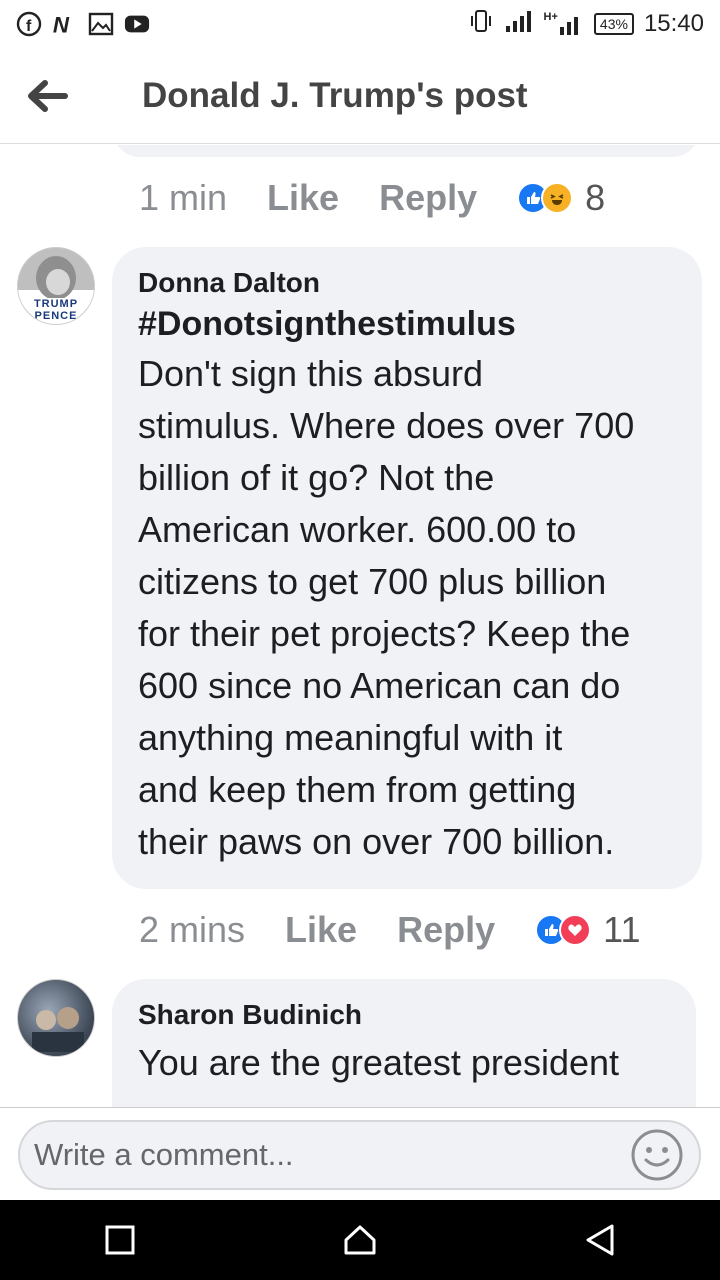  I want to click on comment-time: 1 min, so click(183, 197).